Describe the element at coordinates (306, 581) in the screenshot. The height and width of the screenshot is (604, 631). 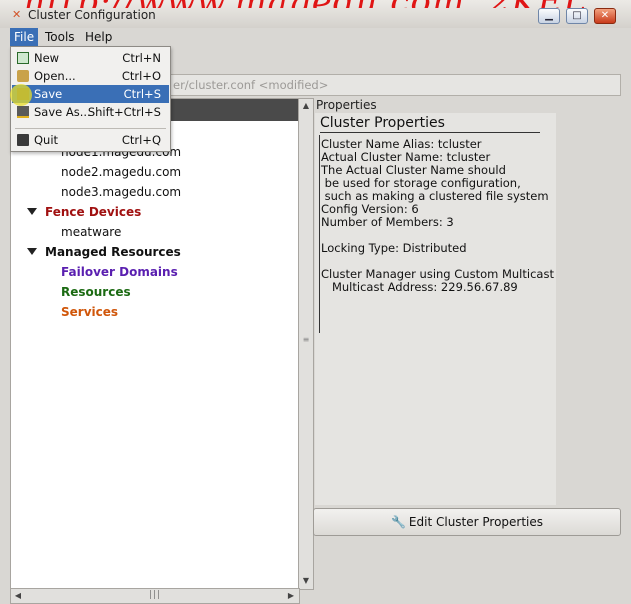
I see `scroll-down-icon: ▼` at that location.